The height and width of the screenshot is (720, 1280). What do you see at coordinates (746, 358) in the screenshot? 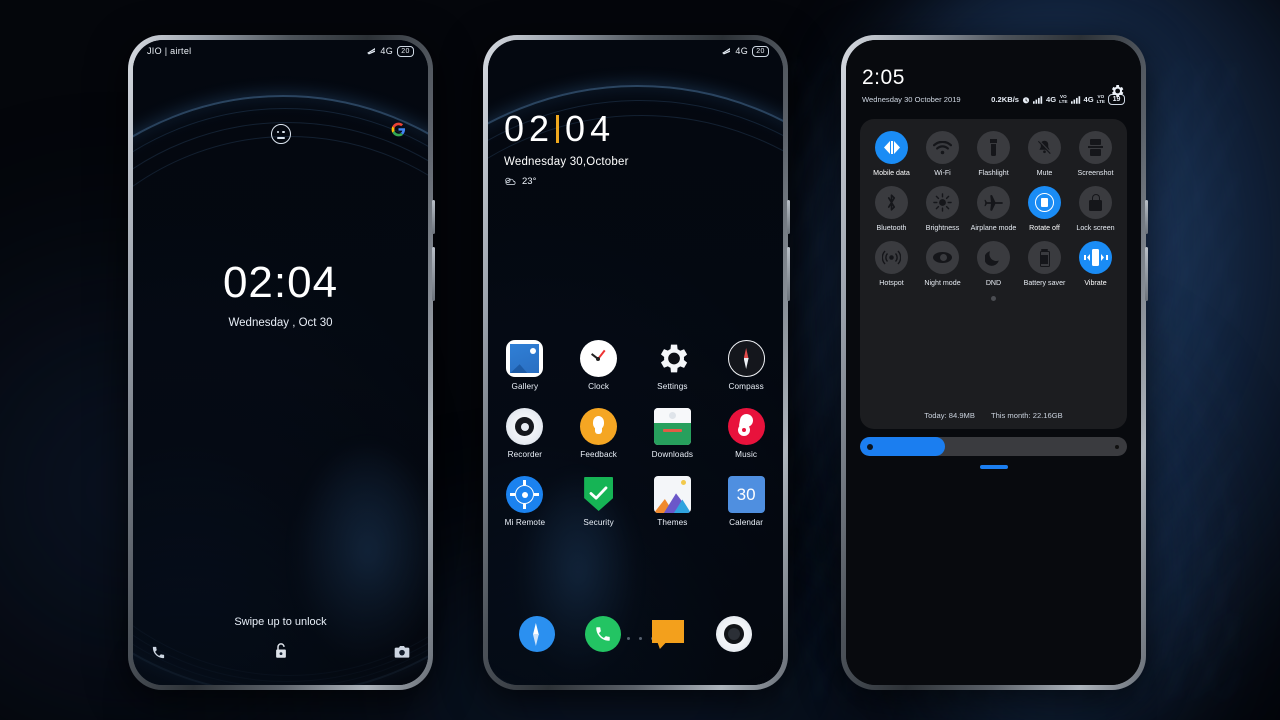
I see `compass-icon` at bounding box center [746, 358].